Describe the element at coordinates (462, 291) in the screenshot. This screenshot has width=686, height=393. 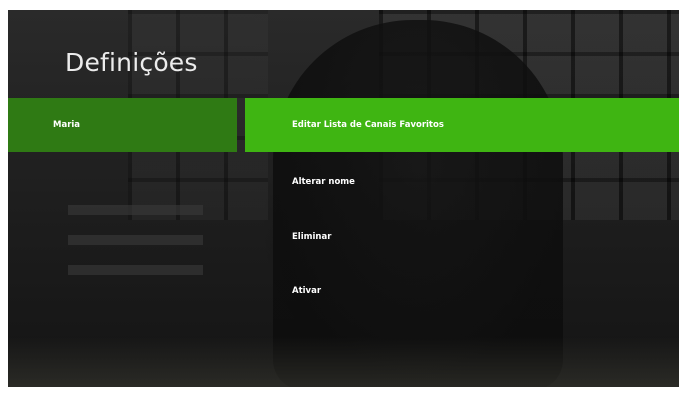
I see `menu-item-activate: Ativar` at that location.